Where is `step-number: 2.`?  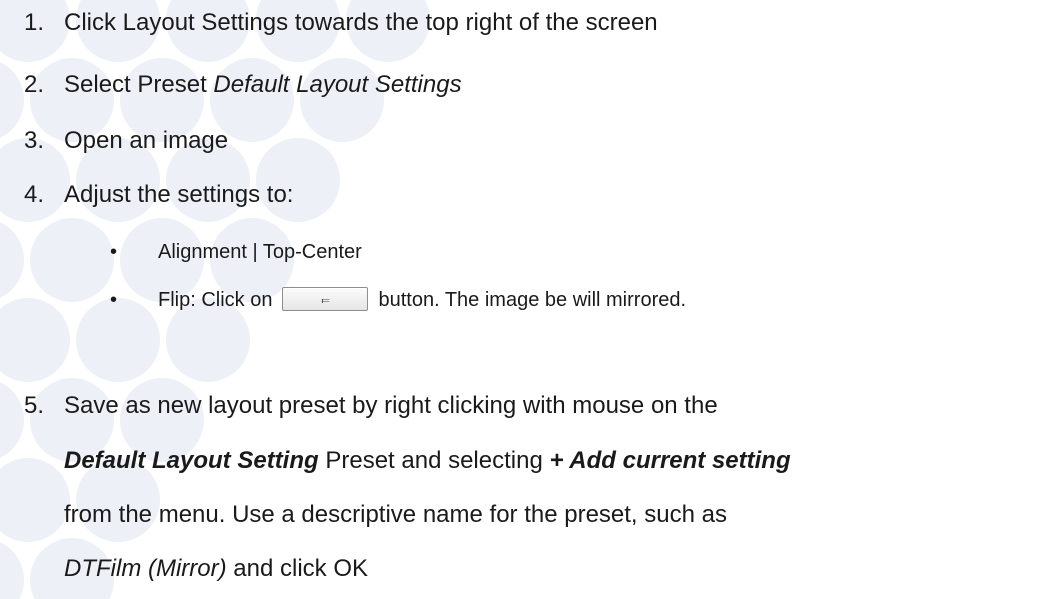
step-number: 2. is located at coordinates (34, 84).